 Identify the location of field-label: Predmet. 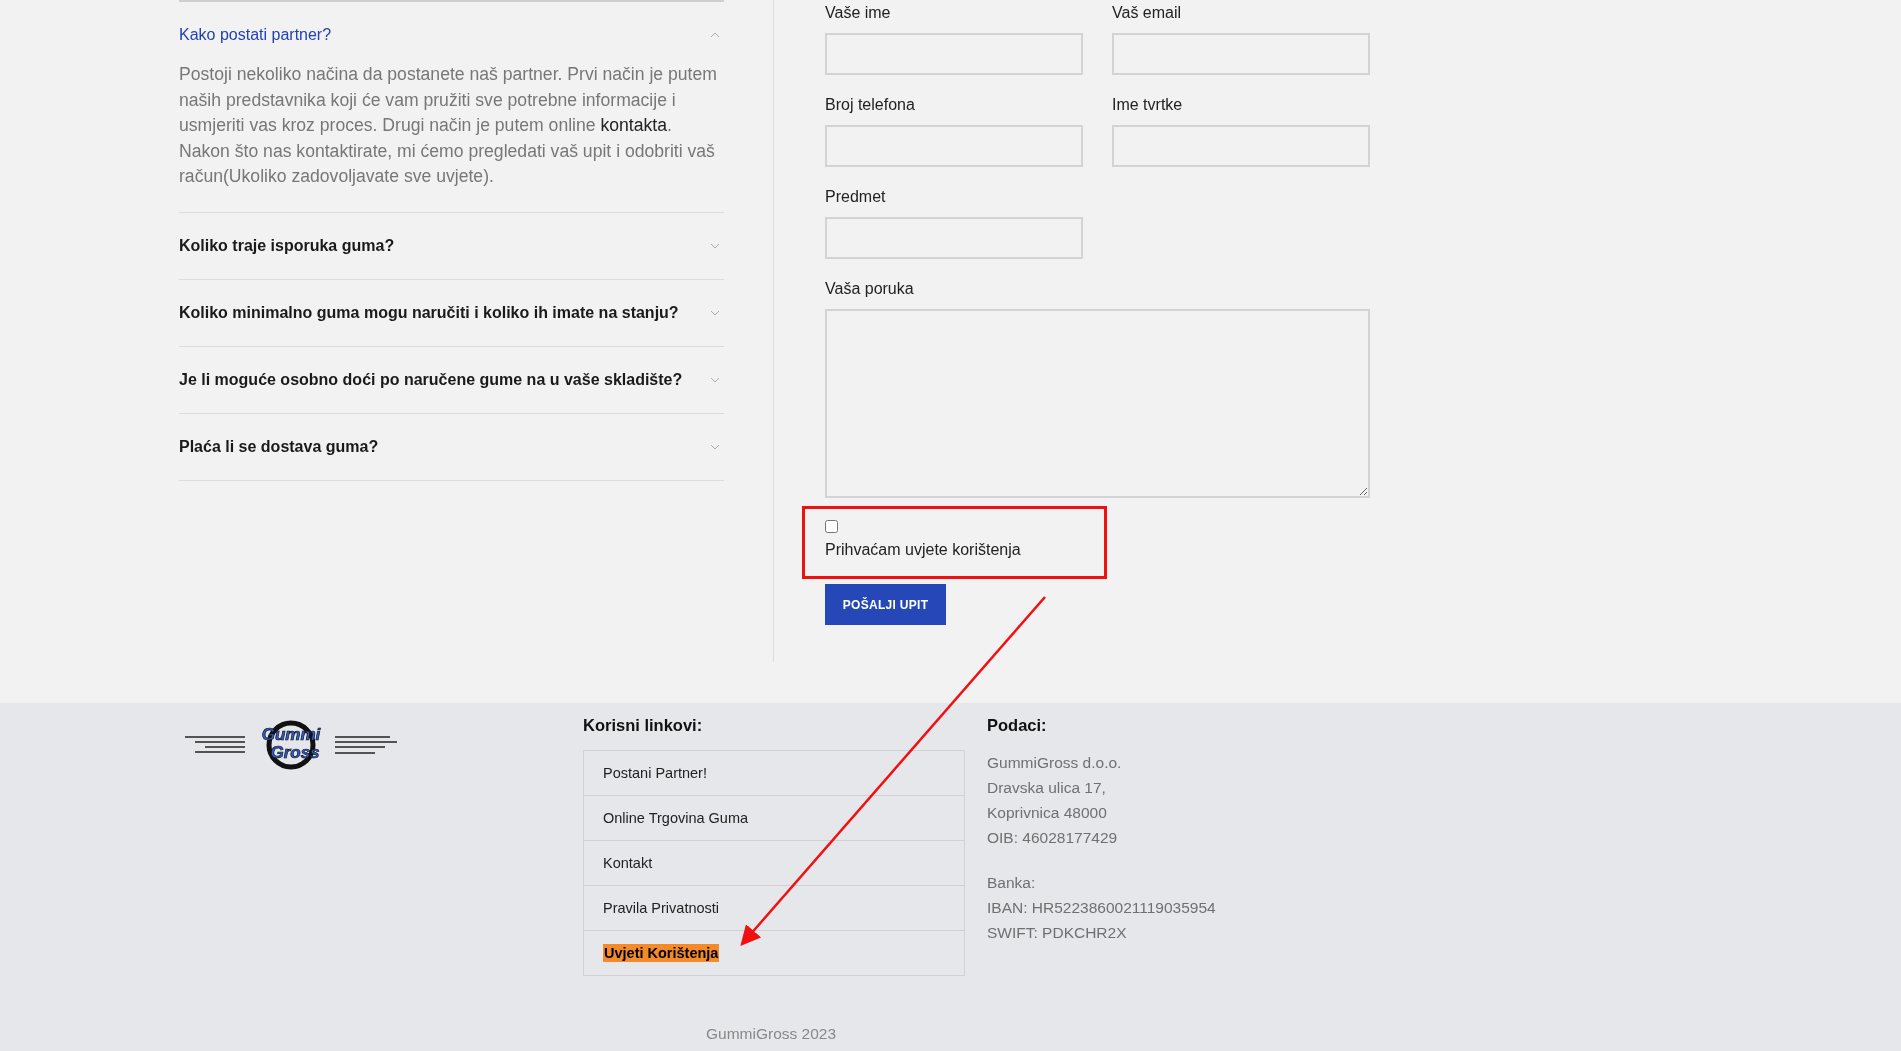
(856, 197).